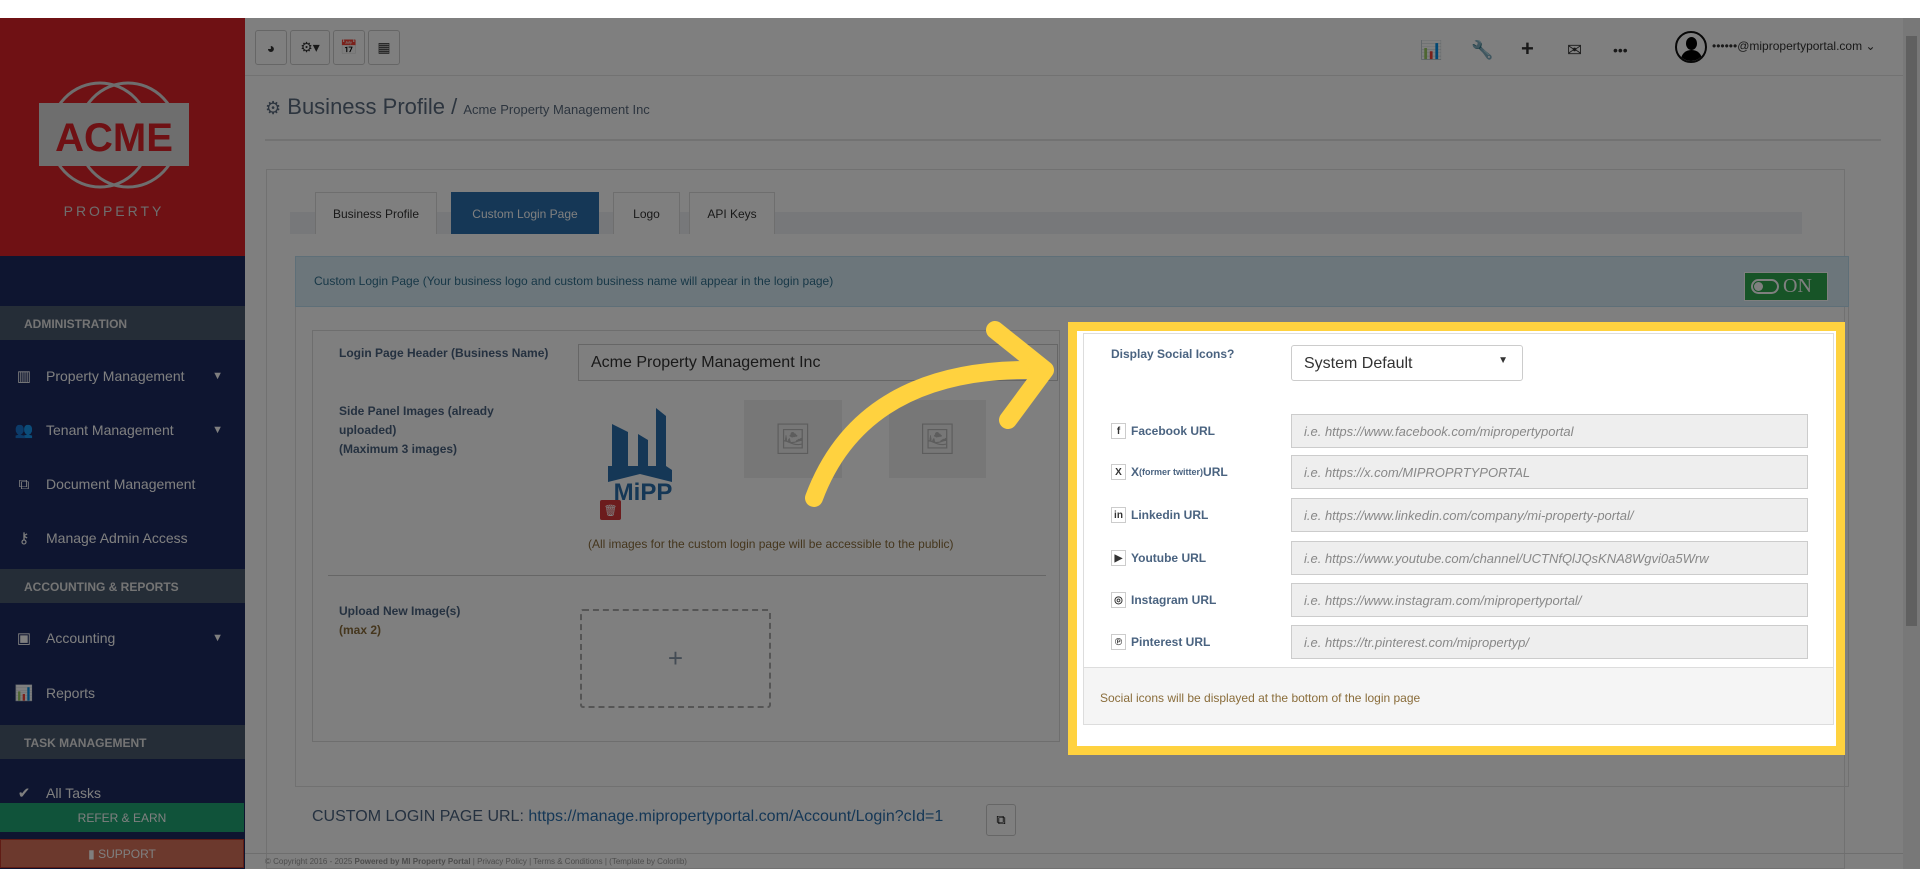 This screenshot has width=1920, height=889. I want to click on dashboard-button: ◕, so click(271, 47).